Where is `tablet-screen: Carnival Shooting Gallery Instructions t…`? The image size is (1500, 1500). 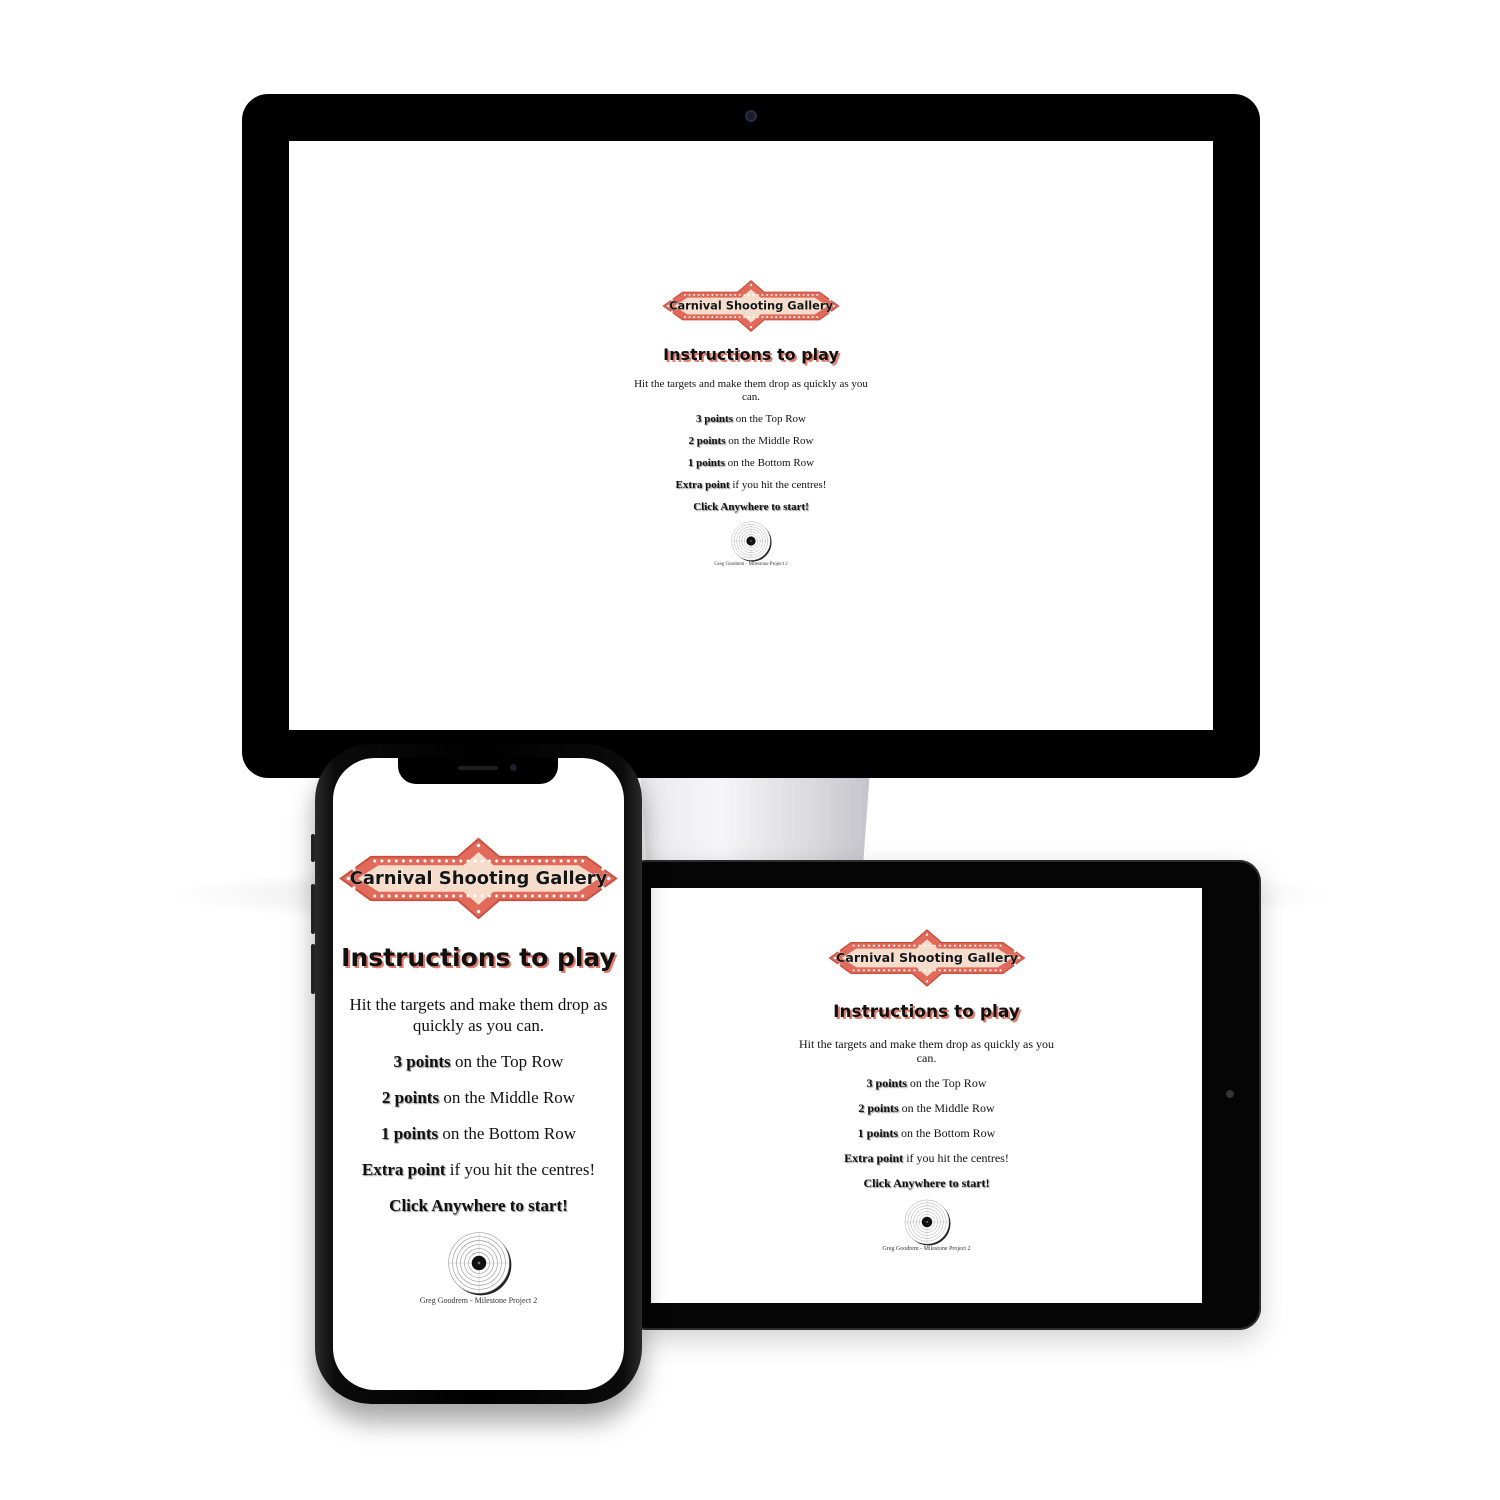
tablet-screen: Carnival Shooting Gallery Instructions t… is located at coordinates (926, 1095).